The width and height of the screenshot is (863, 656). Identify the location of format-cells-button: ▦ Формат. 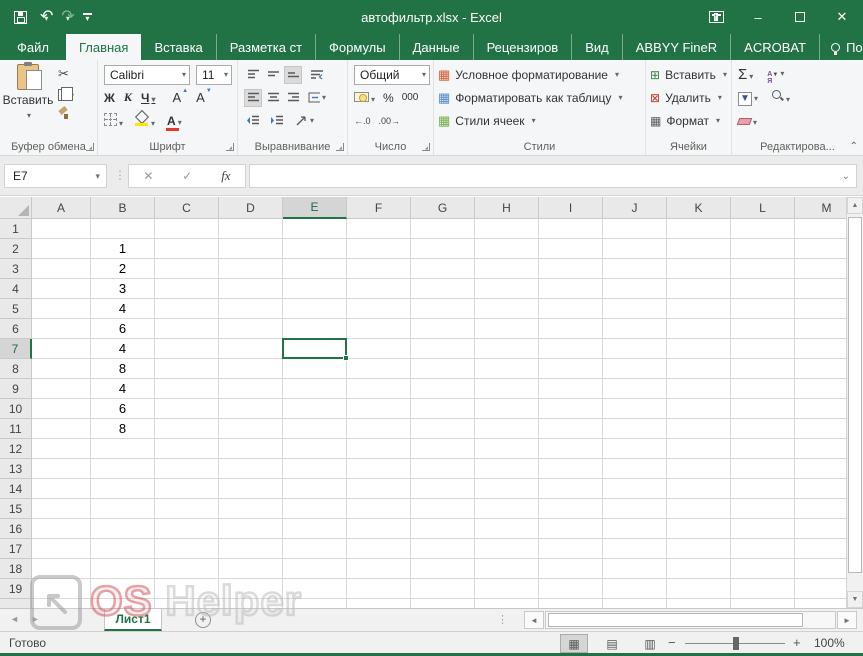
(689, 120).